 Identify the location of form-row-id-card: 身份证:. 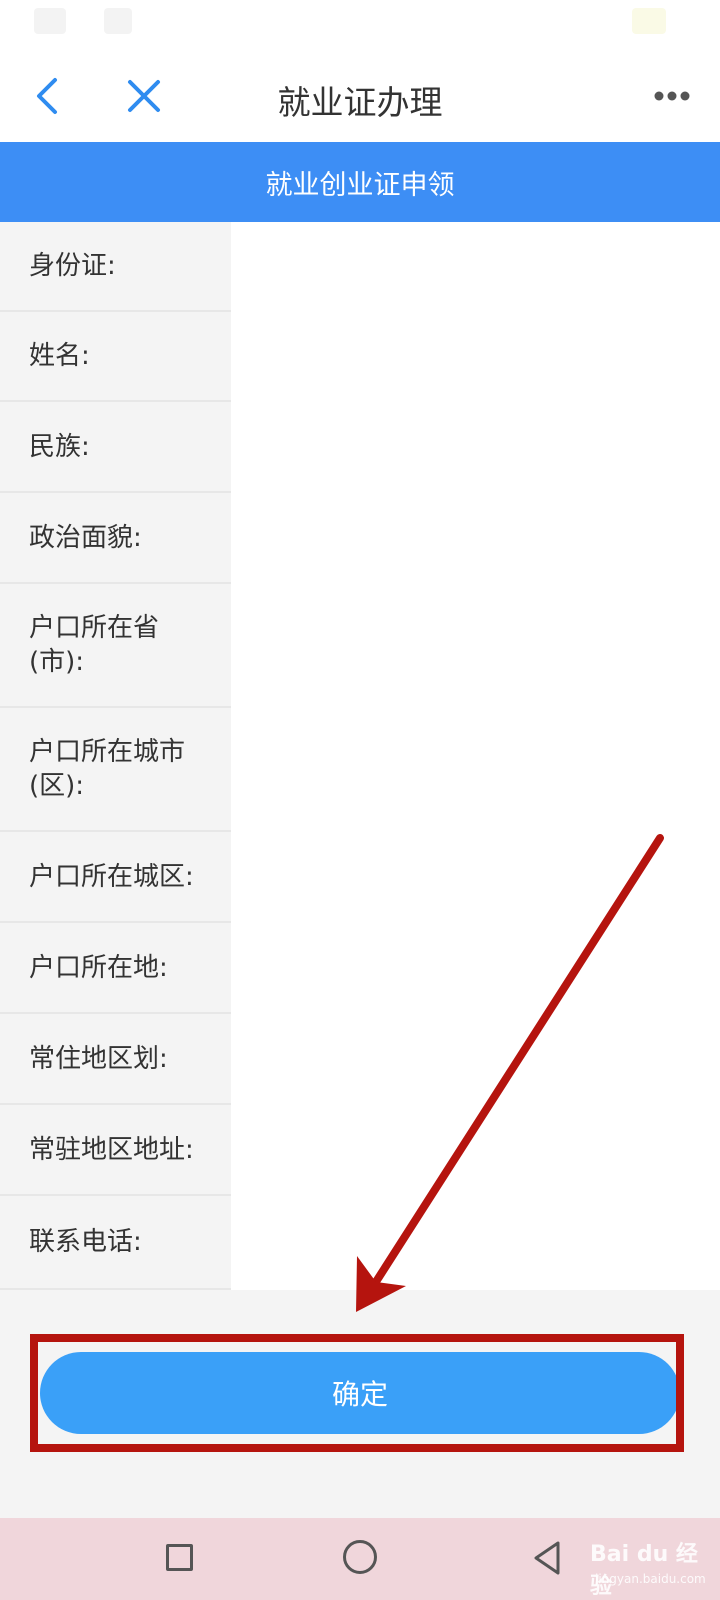
(360, 267).